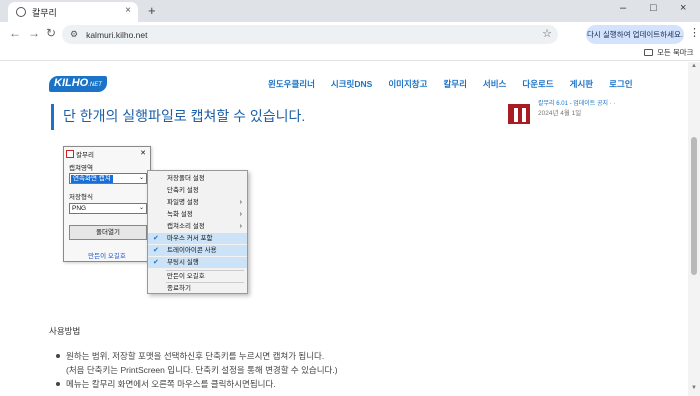  What do you see at coordinates (454, 84) in the screenshot?
I see `nav-link: 칼무리` at bounding box center [454, 84].